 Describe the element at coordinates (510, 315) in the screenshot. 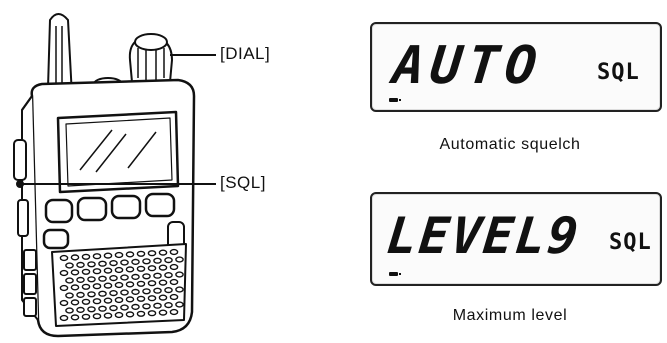

I see `caption-maximum-level: Maximum level` at that location.